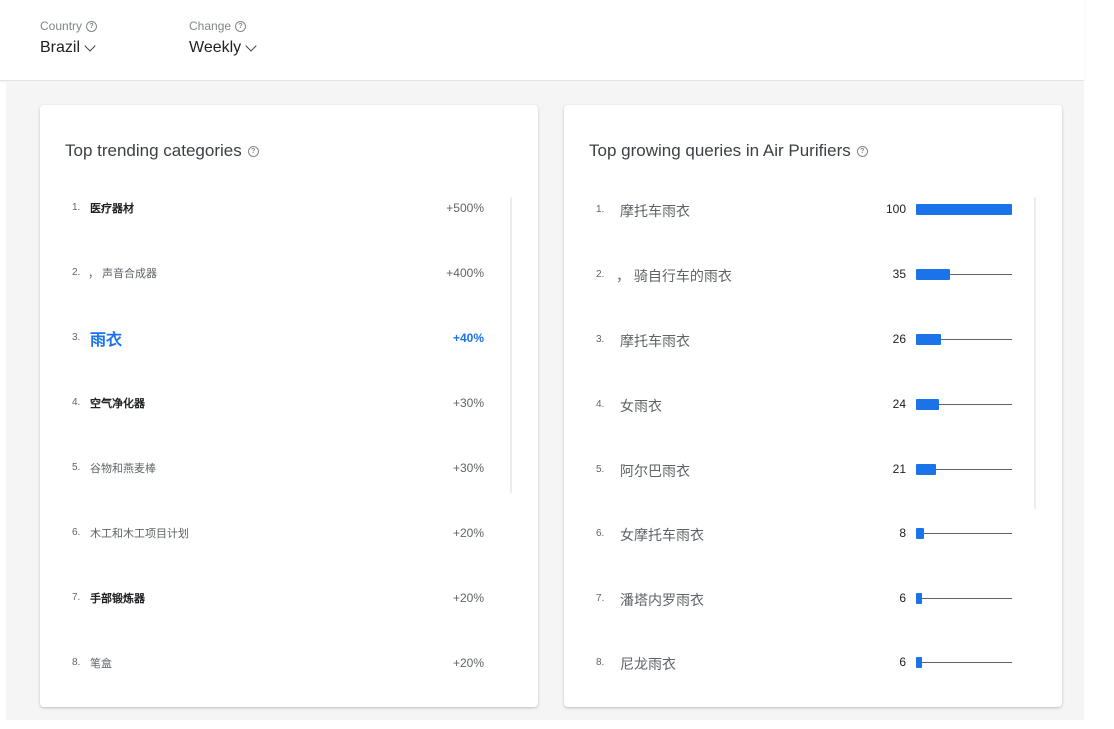 The width and height of the screenshot is (1114, 729). Describe the element at coordinates (655, 471) in the screenshot. I see `query-name: 阿尔巴雨衣` at that location.